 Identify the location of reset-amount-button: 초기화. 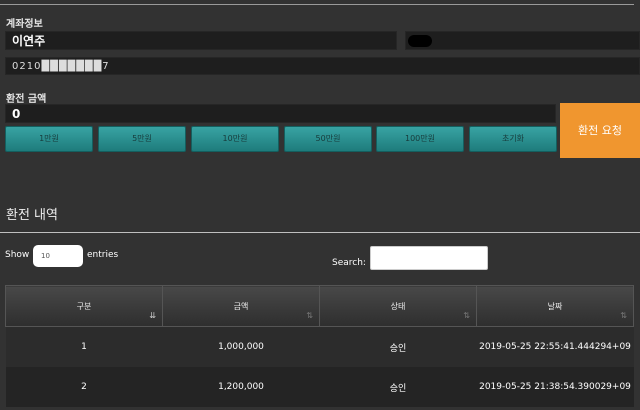
(513, 139).